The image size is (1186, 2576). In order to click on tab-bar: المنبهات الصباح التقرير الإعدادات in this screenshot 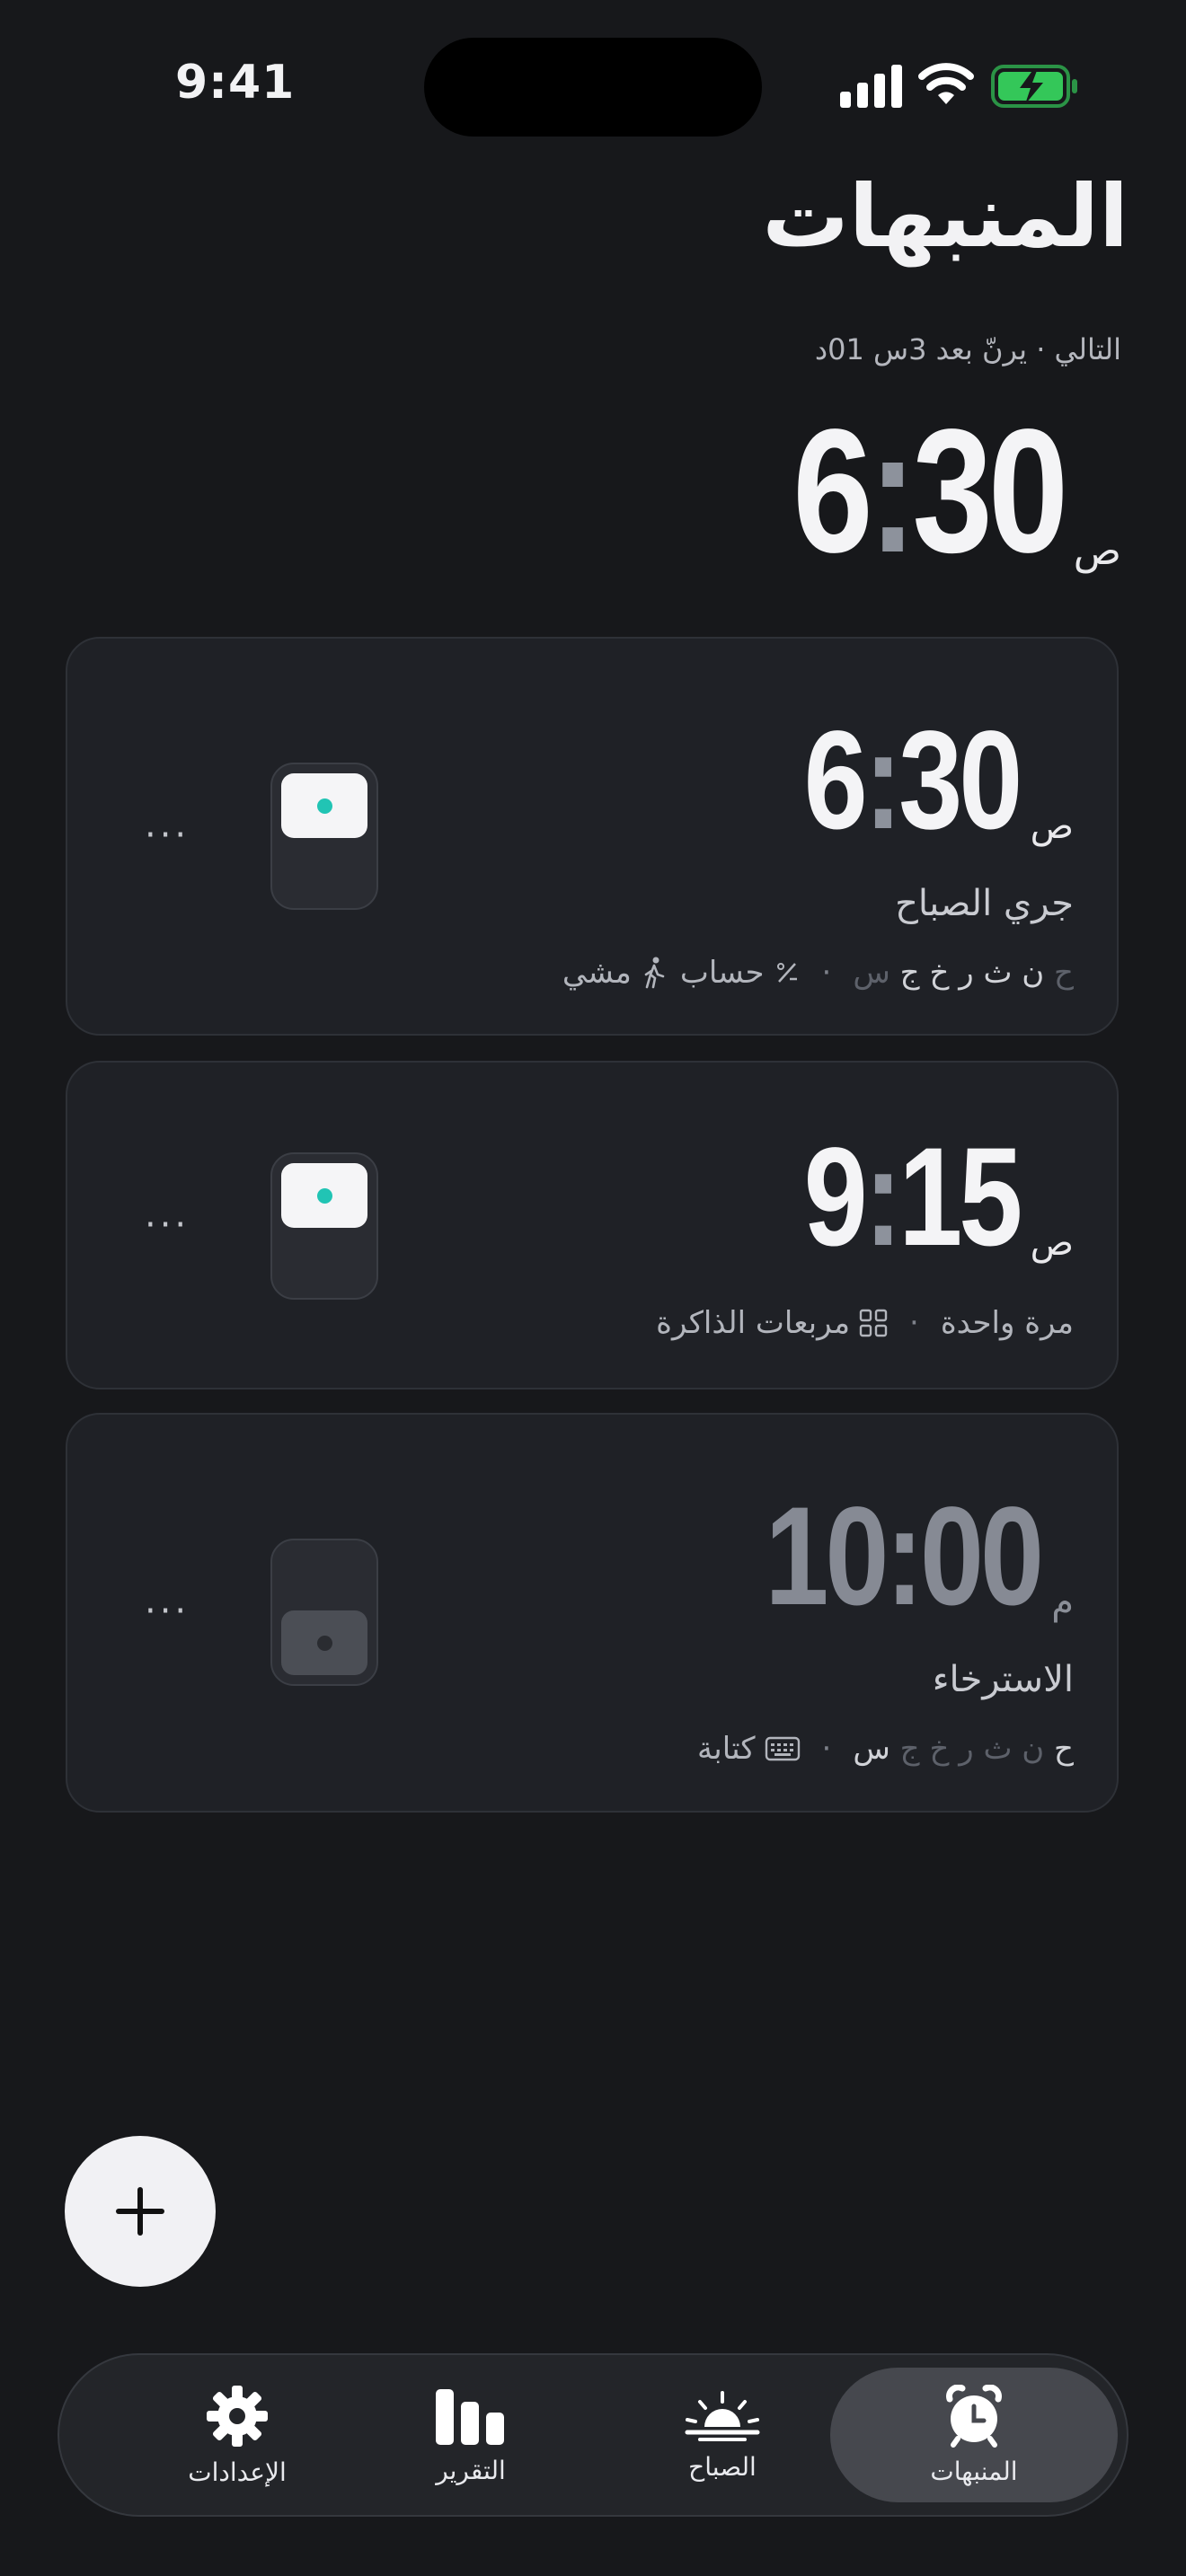, I will do `click(593, 2435)`.